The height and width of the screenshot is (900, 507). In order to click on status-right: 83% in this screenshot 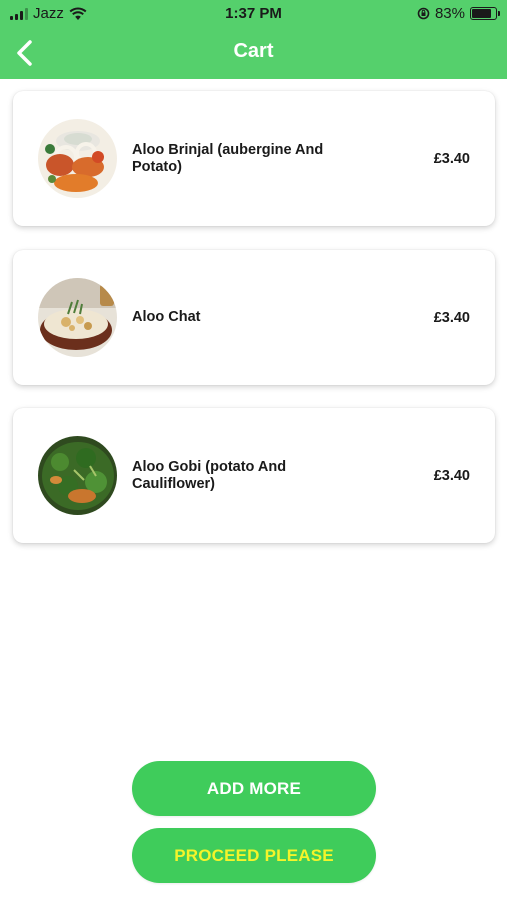, I will do `click(458, 13)`.